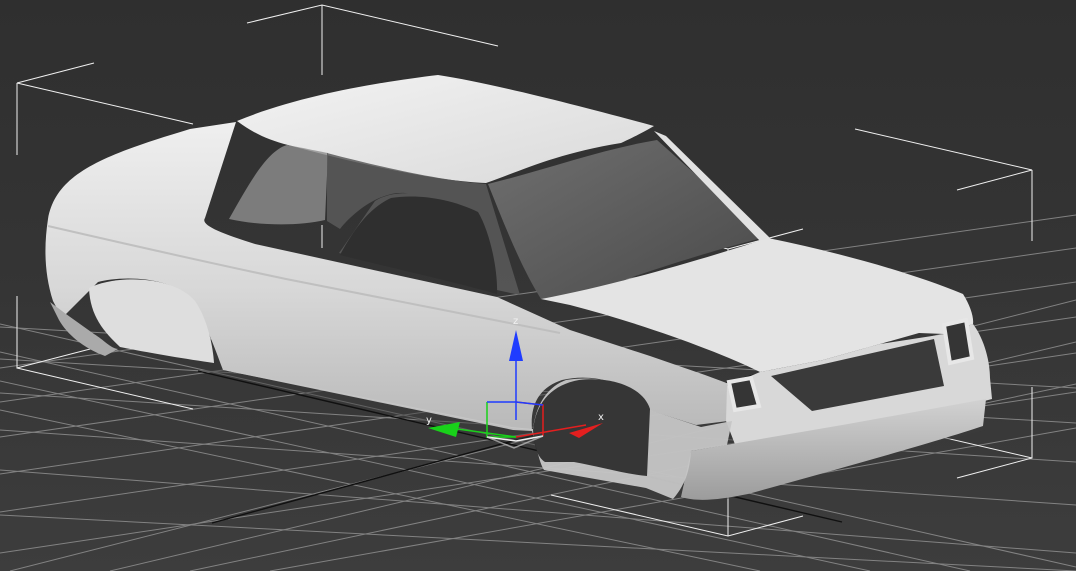 The height and width of the screenshot is (571, 1076). Describe the element at coordinates (278, 185) in the screenshot. I see `car-rear-window` at that location.